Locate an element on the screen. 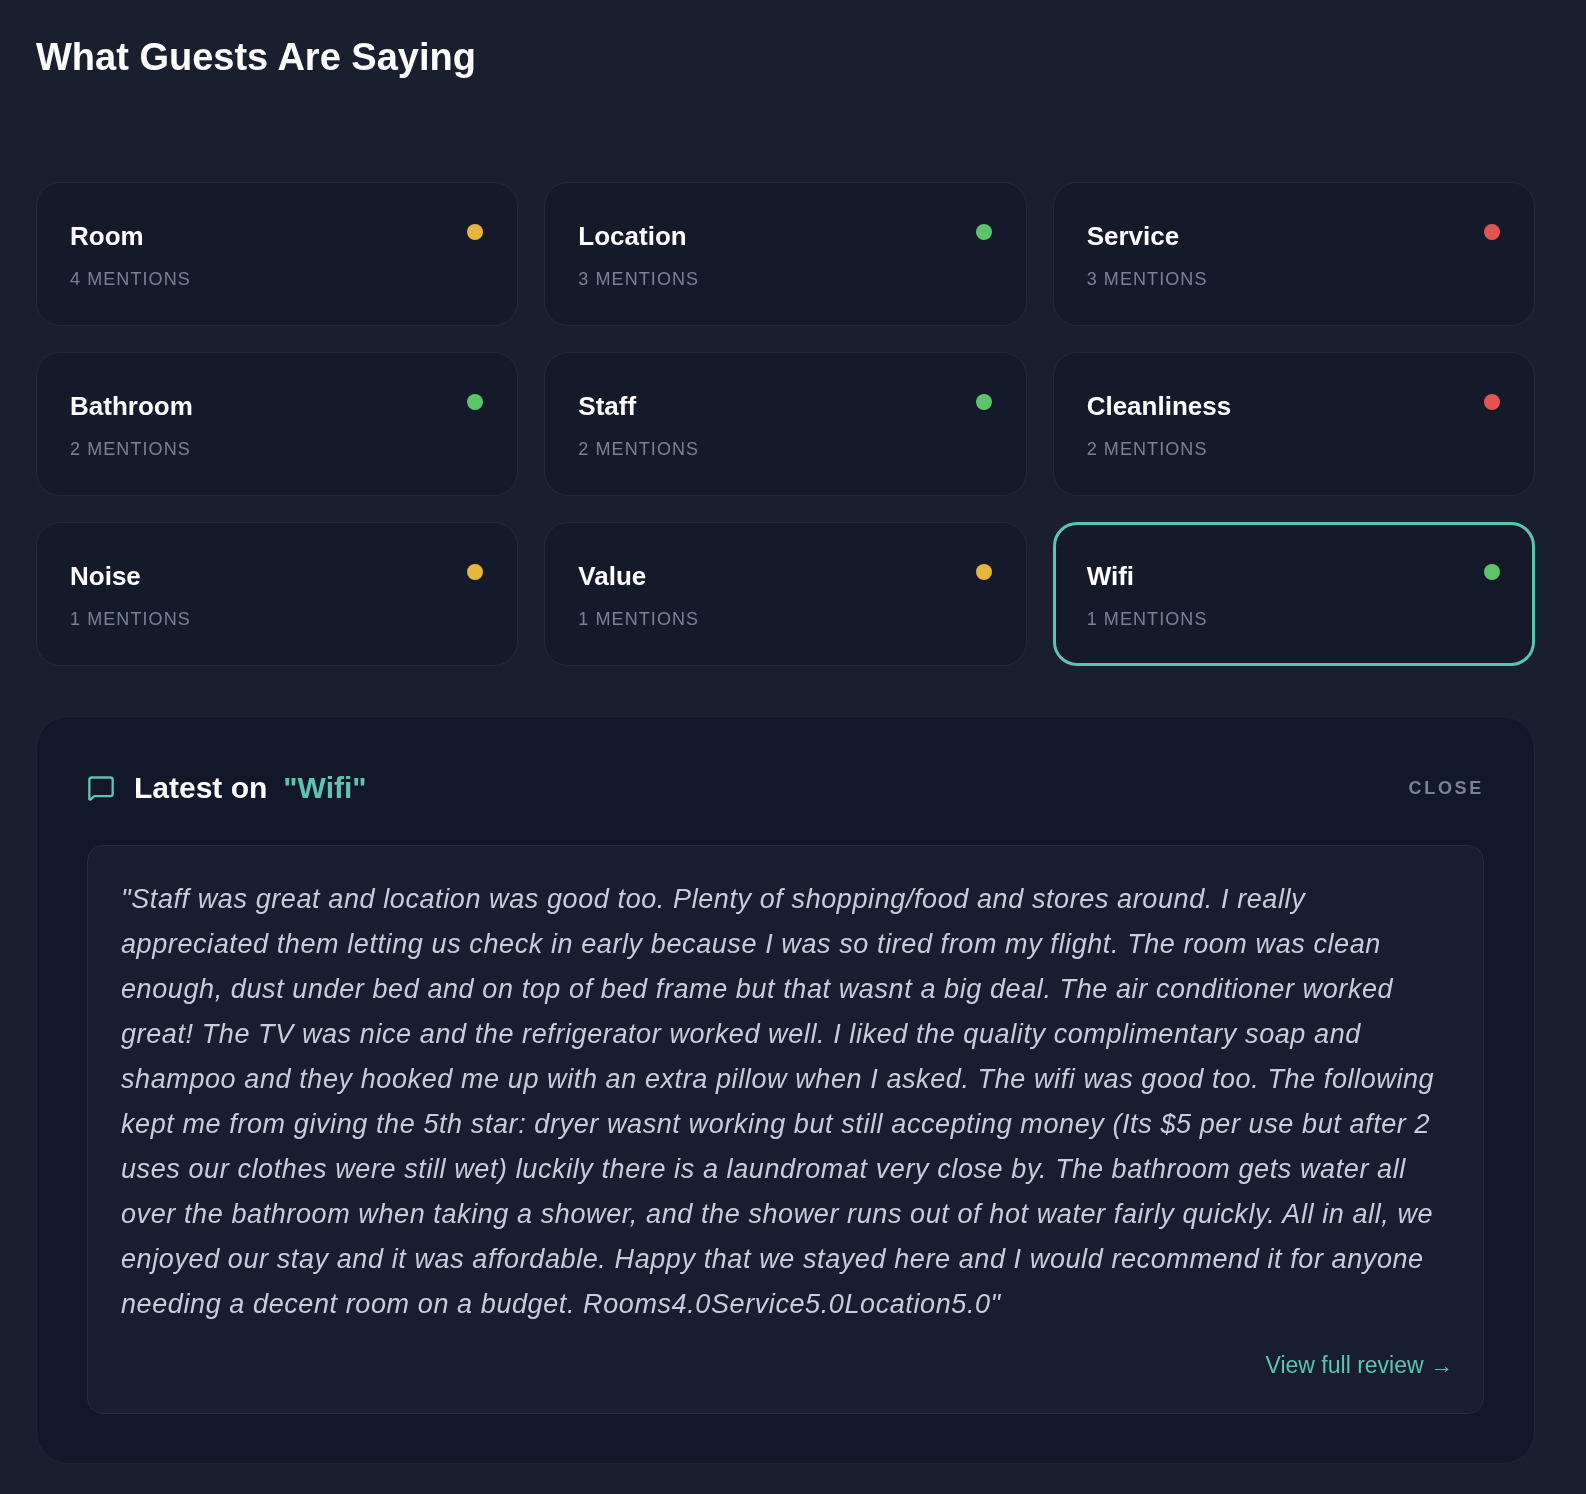 This screenshot has height=1494, width=1586. topic-card: Cleanliness 2 MENTIONS is located at coordinates (1293, 424).